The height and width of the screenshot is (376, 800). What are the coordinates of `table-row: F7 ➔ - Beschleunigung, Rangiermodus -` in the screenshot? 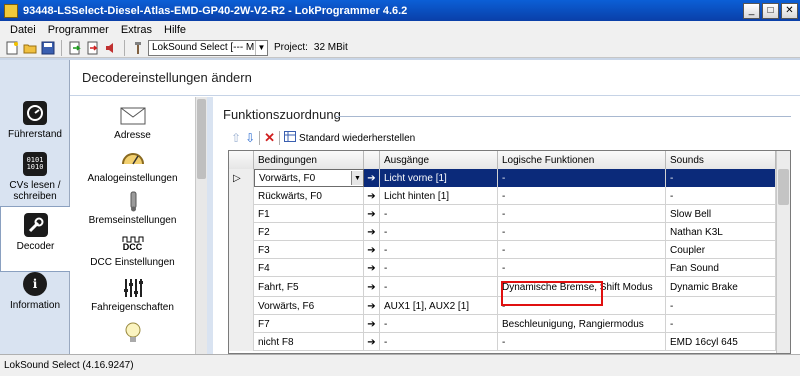 It's located at (502, 324).